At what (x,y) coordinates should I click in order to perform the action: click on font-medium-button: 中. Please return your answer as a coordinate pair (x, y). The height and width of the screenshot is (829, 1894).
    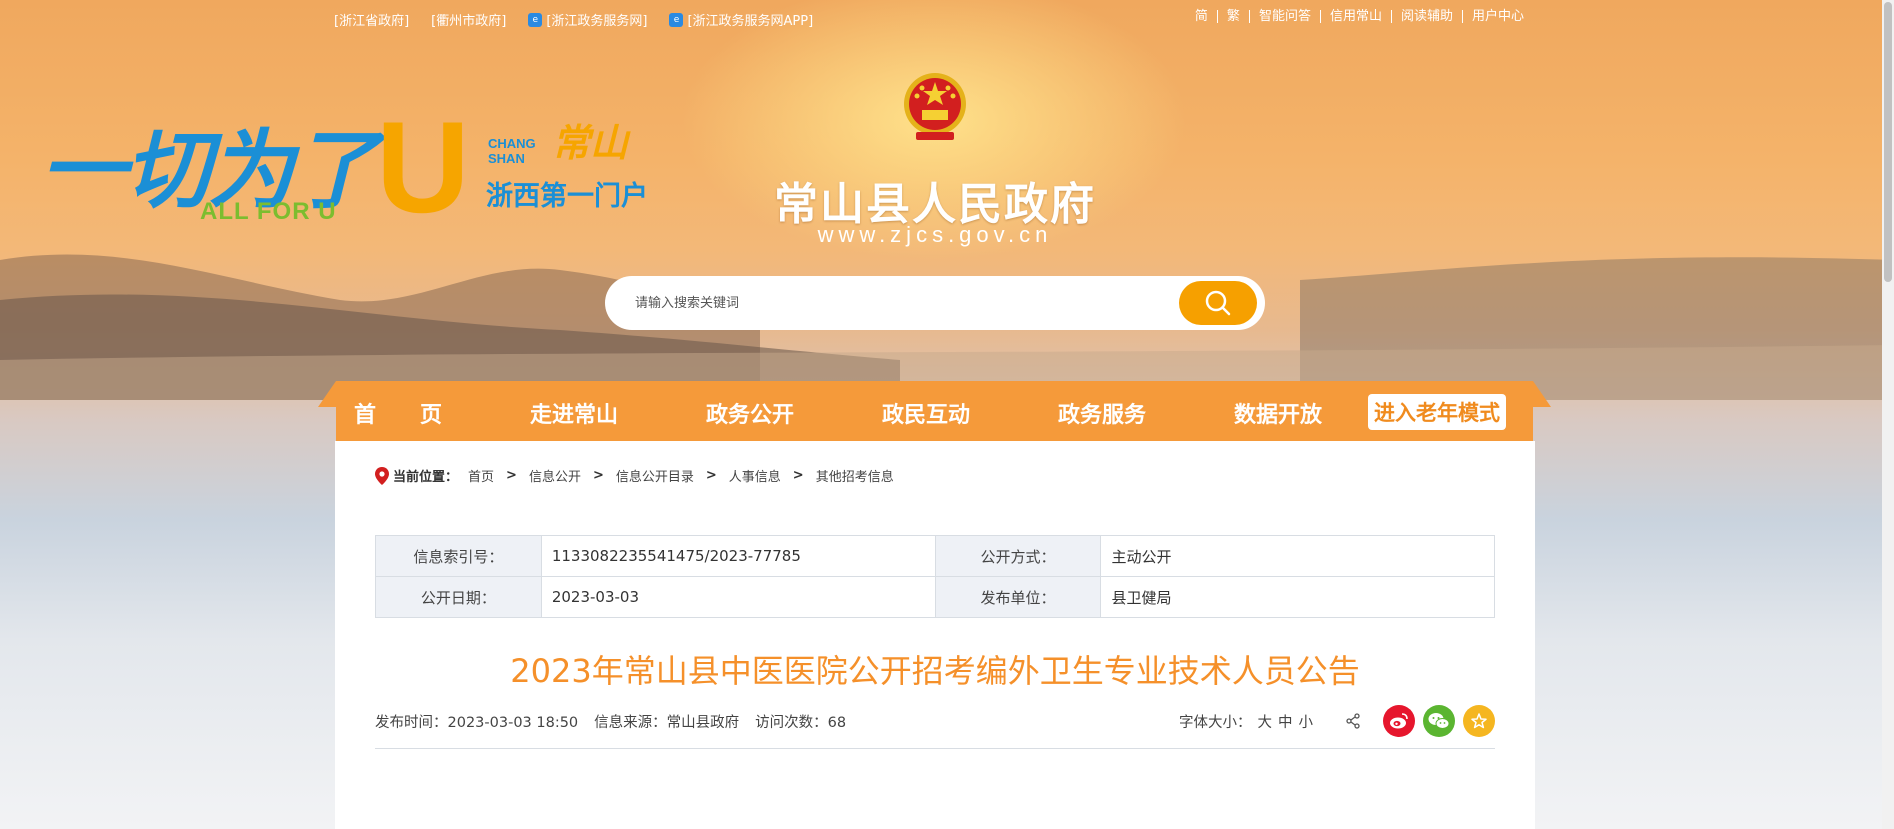
    Looking at the image, I should click on (1285, 723).